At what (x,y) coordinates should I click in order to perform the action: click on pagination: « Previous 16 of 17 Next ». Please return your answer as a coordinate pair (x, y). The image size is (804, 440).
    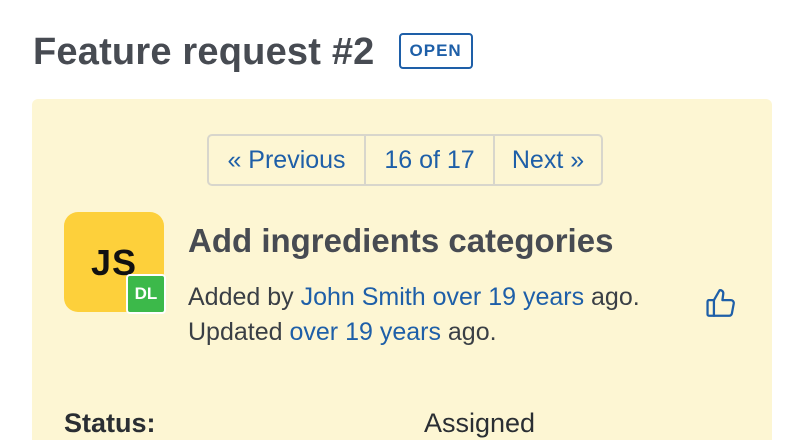
    Looking at the image, I should click on (405, 160).